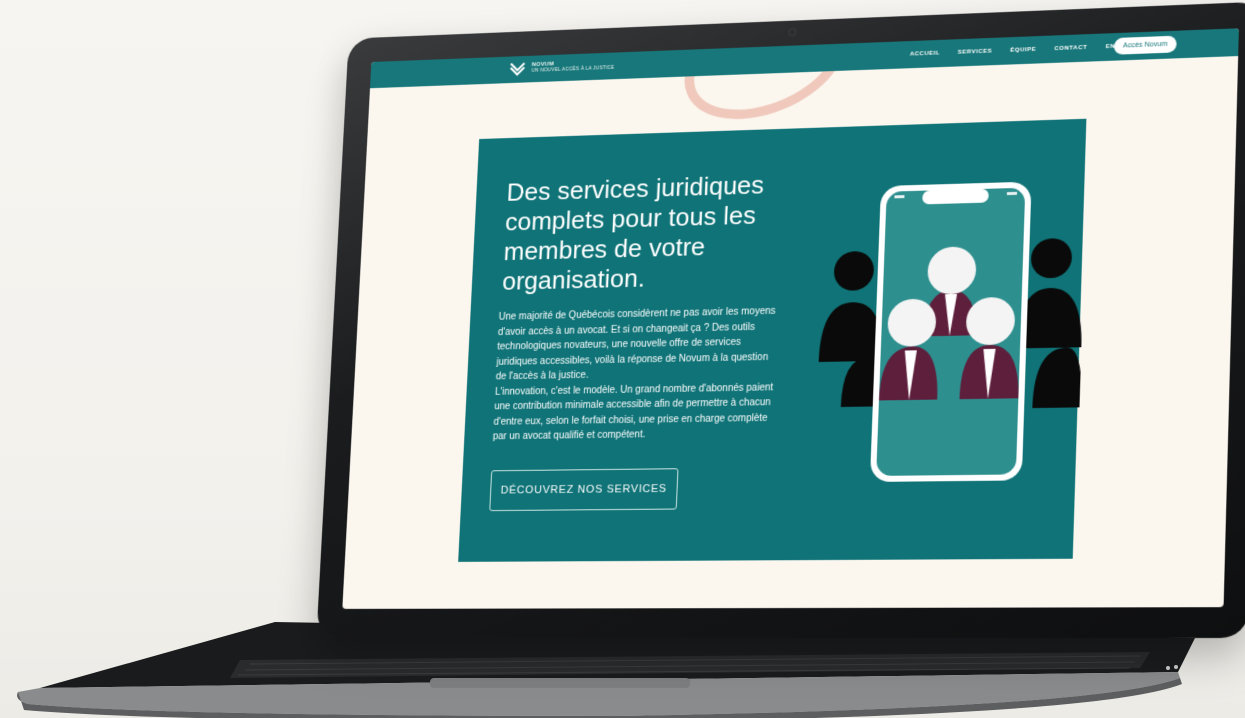  Describe the element at coordinates (1070, 48) in the screenshot. I see `nav-item-contact: CONTACT` at that location.